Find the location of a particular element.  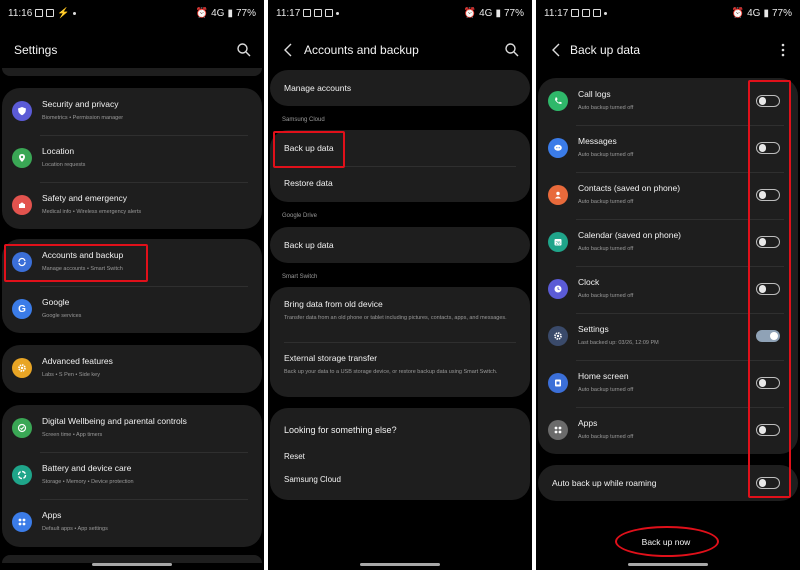

wellbeing-icon is located at coordinates (22, 428).